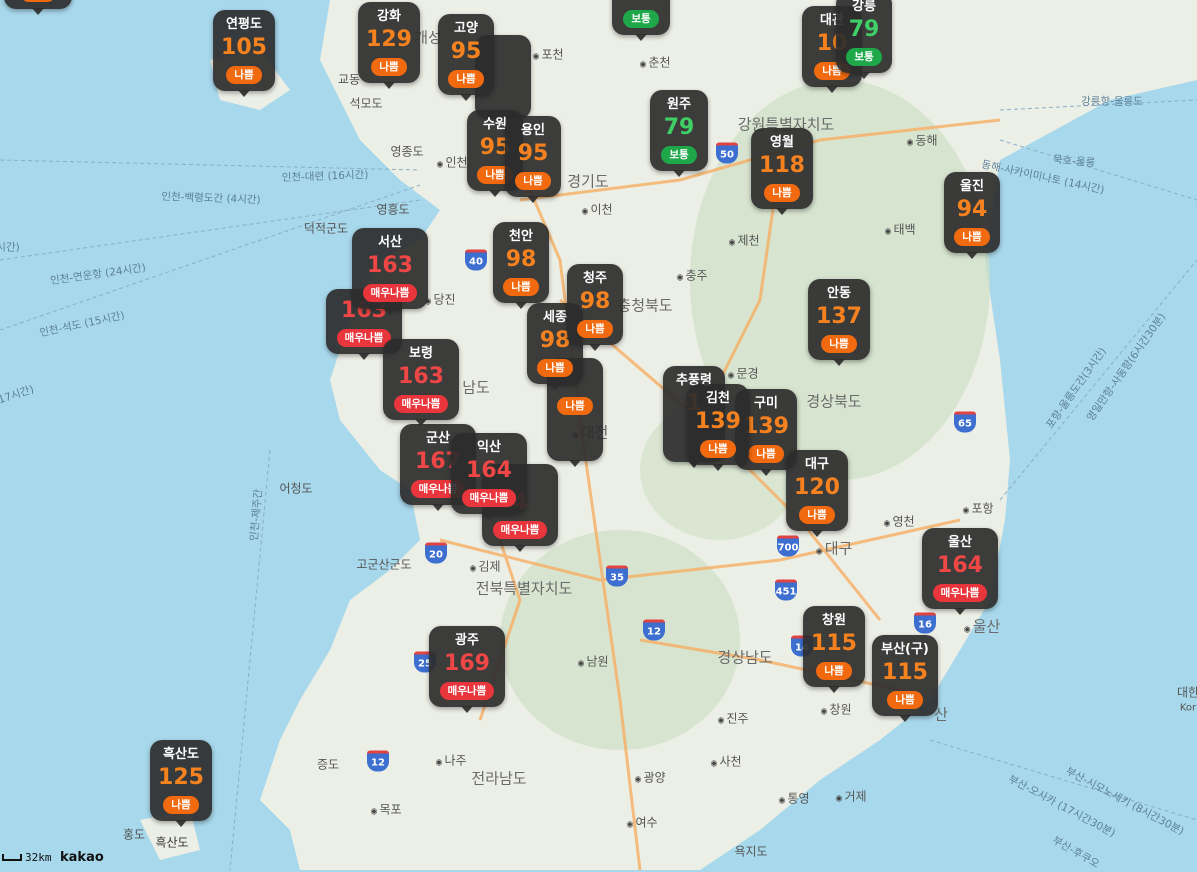 This screenshot has width=1197, height=872. What do you see at coordinates (649, 777) in the screenshot?
I see `label-gwangyang: 광양` at bounding box center [649, 777].